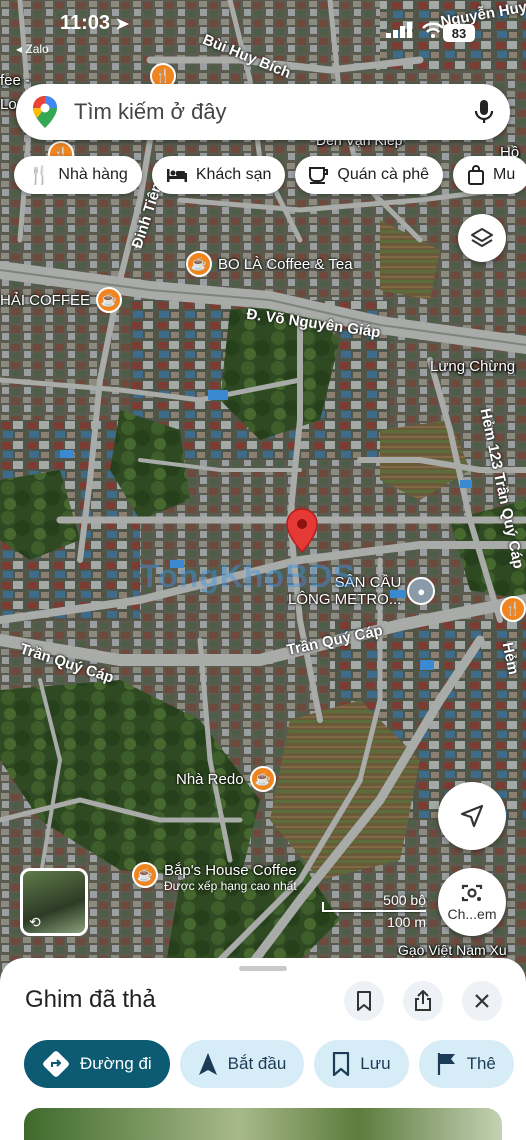 Image resolution: width=526 pixels, height=1140 pixels. I want to click on place-label-lo: Lo, so click(8, 104).